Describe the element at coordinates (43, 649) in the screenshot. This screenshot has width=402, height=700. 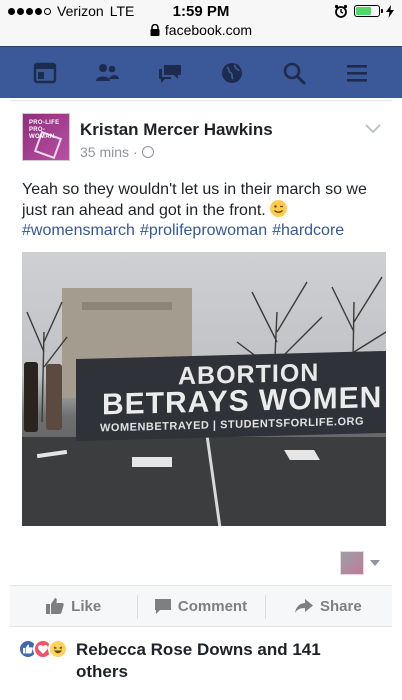
I see `reaction-icons` at that location.